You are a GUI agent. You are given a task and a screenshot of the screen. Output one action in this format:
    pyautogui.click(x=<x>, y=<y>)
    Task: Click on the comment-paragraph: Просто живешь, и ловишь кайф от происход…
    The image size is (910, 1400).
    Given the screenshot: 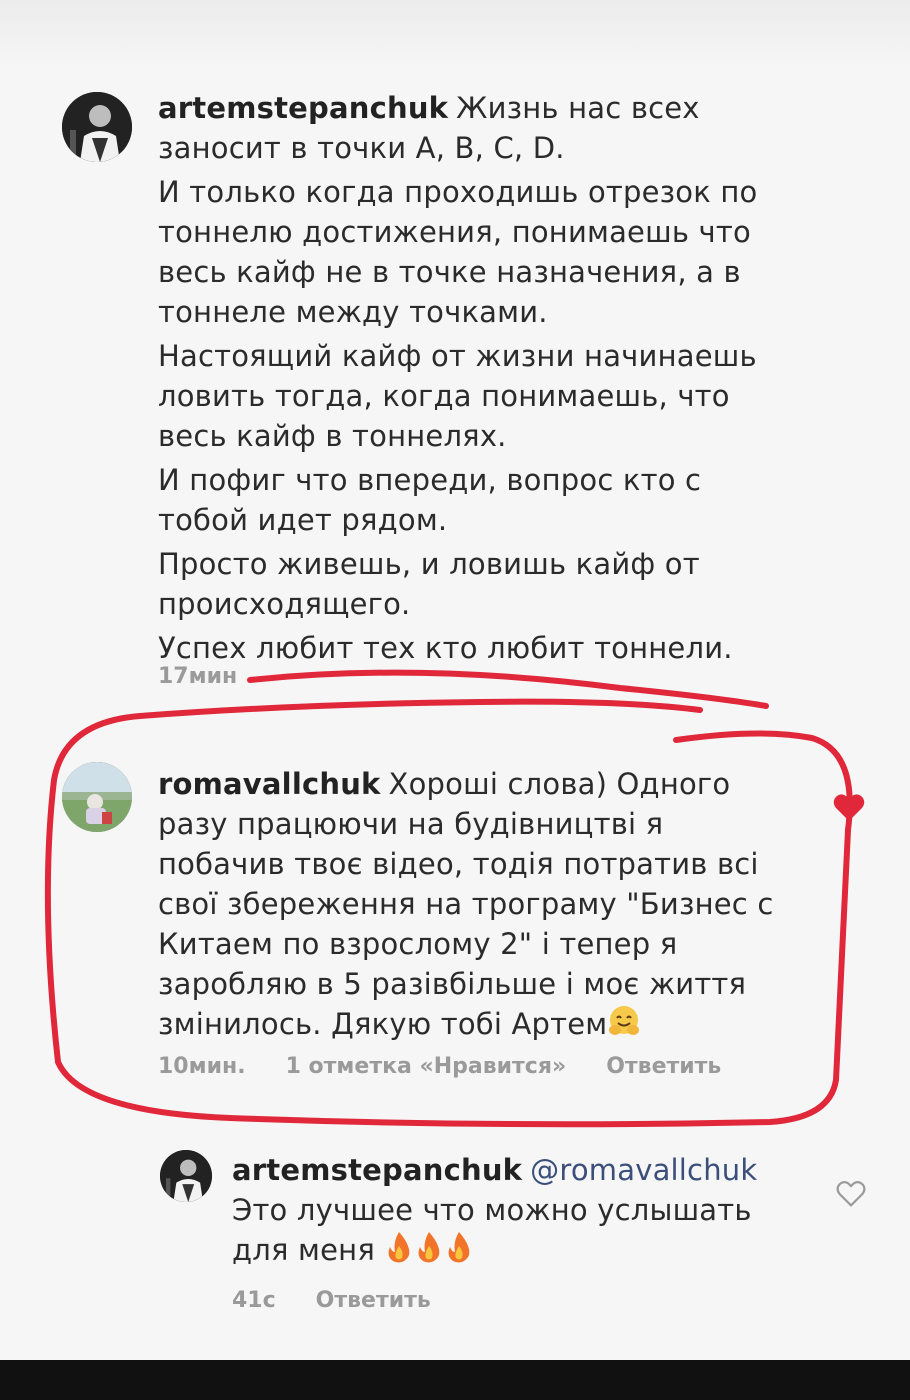 What is the action you would take?
    pyautogui.click(x=429, y=584)
    